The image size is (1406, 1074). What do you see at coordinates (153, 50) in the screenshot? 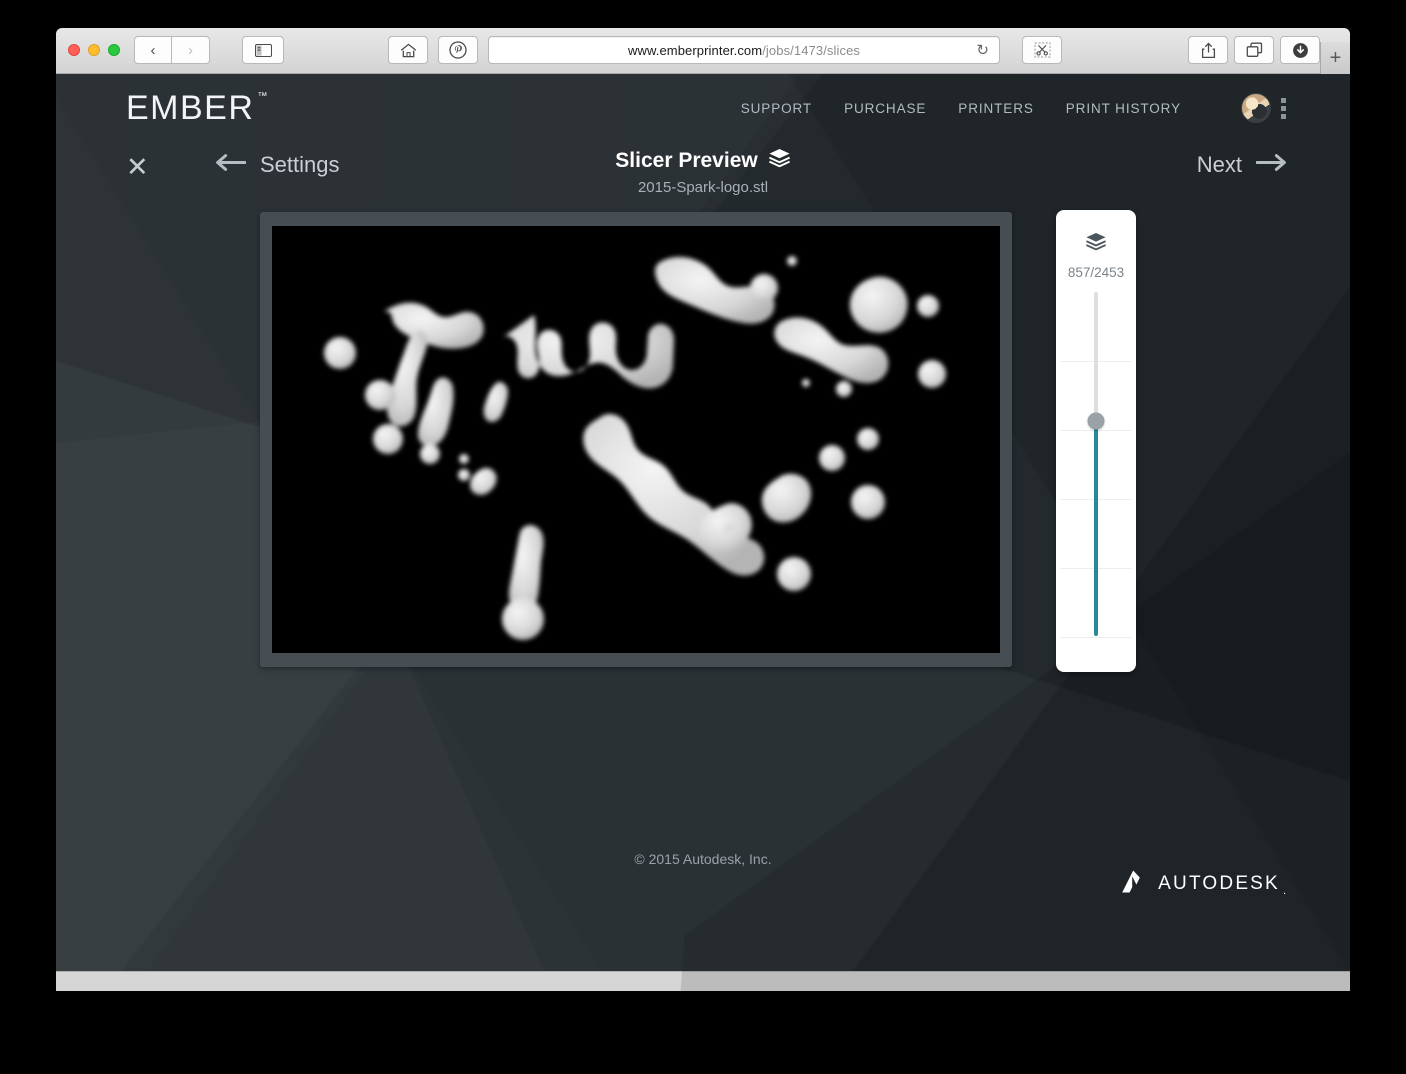
I see `back-icon: ‹` at bounding box center [153, 50].